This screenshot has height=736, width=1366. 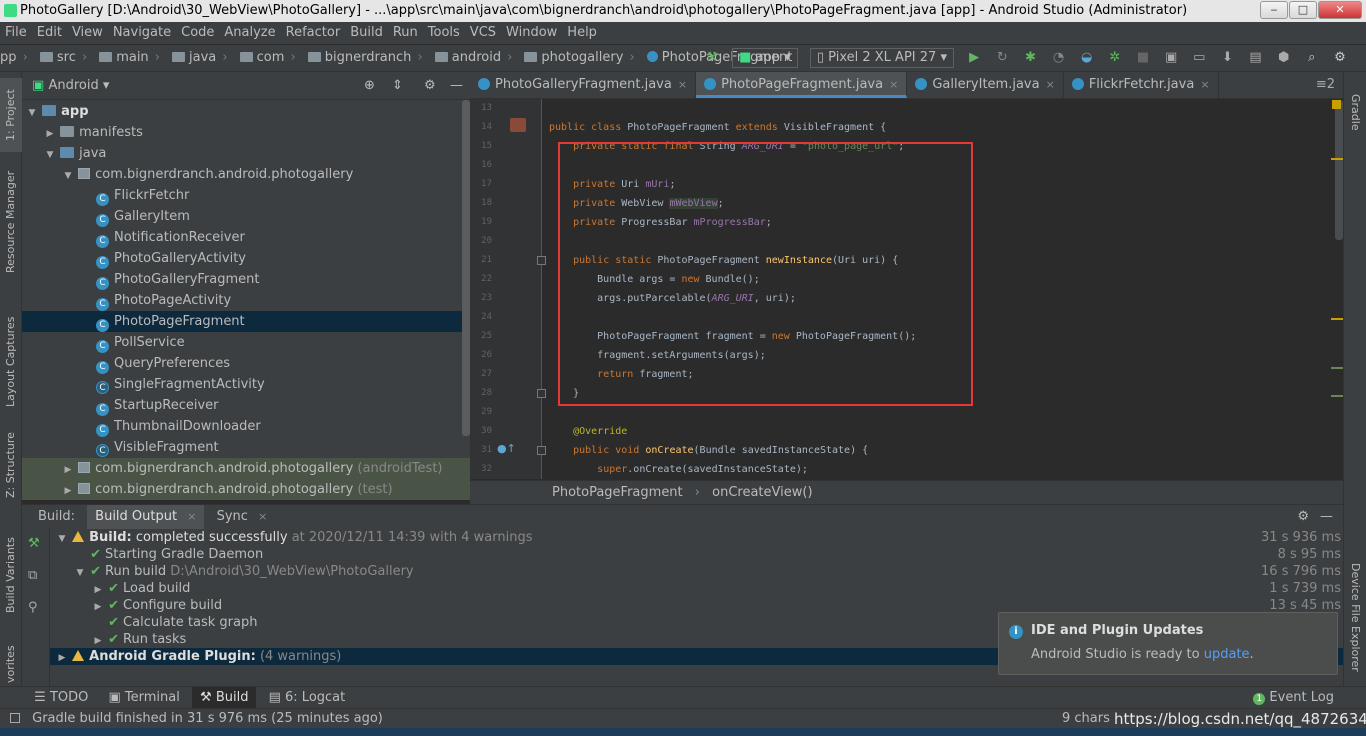 What do you see at coordinates (11, 362) in the screenshot?
I see `layout-captures-tab: Layout Captures` at bounding box center [11, 362].